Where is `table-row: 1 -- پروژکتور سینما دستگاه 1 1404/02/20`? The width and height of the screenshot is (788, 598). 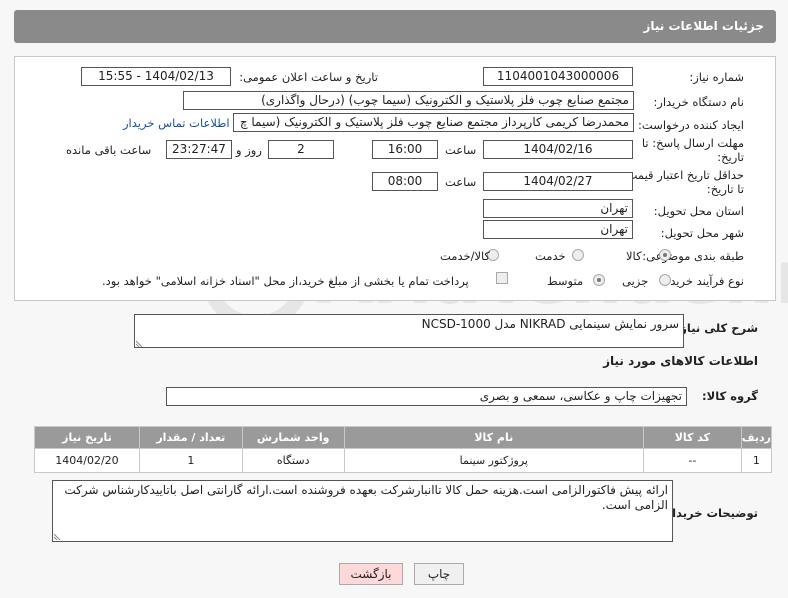 table-row: 1 -- پروژکتور سینما دستگاه 1 1404/02/20 is located at coordinates (403, 460).